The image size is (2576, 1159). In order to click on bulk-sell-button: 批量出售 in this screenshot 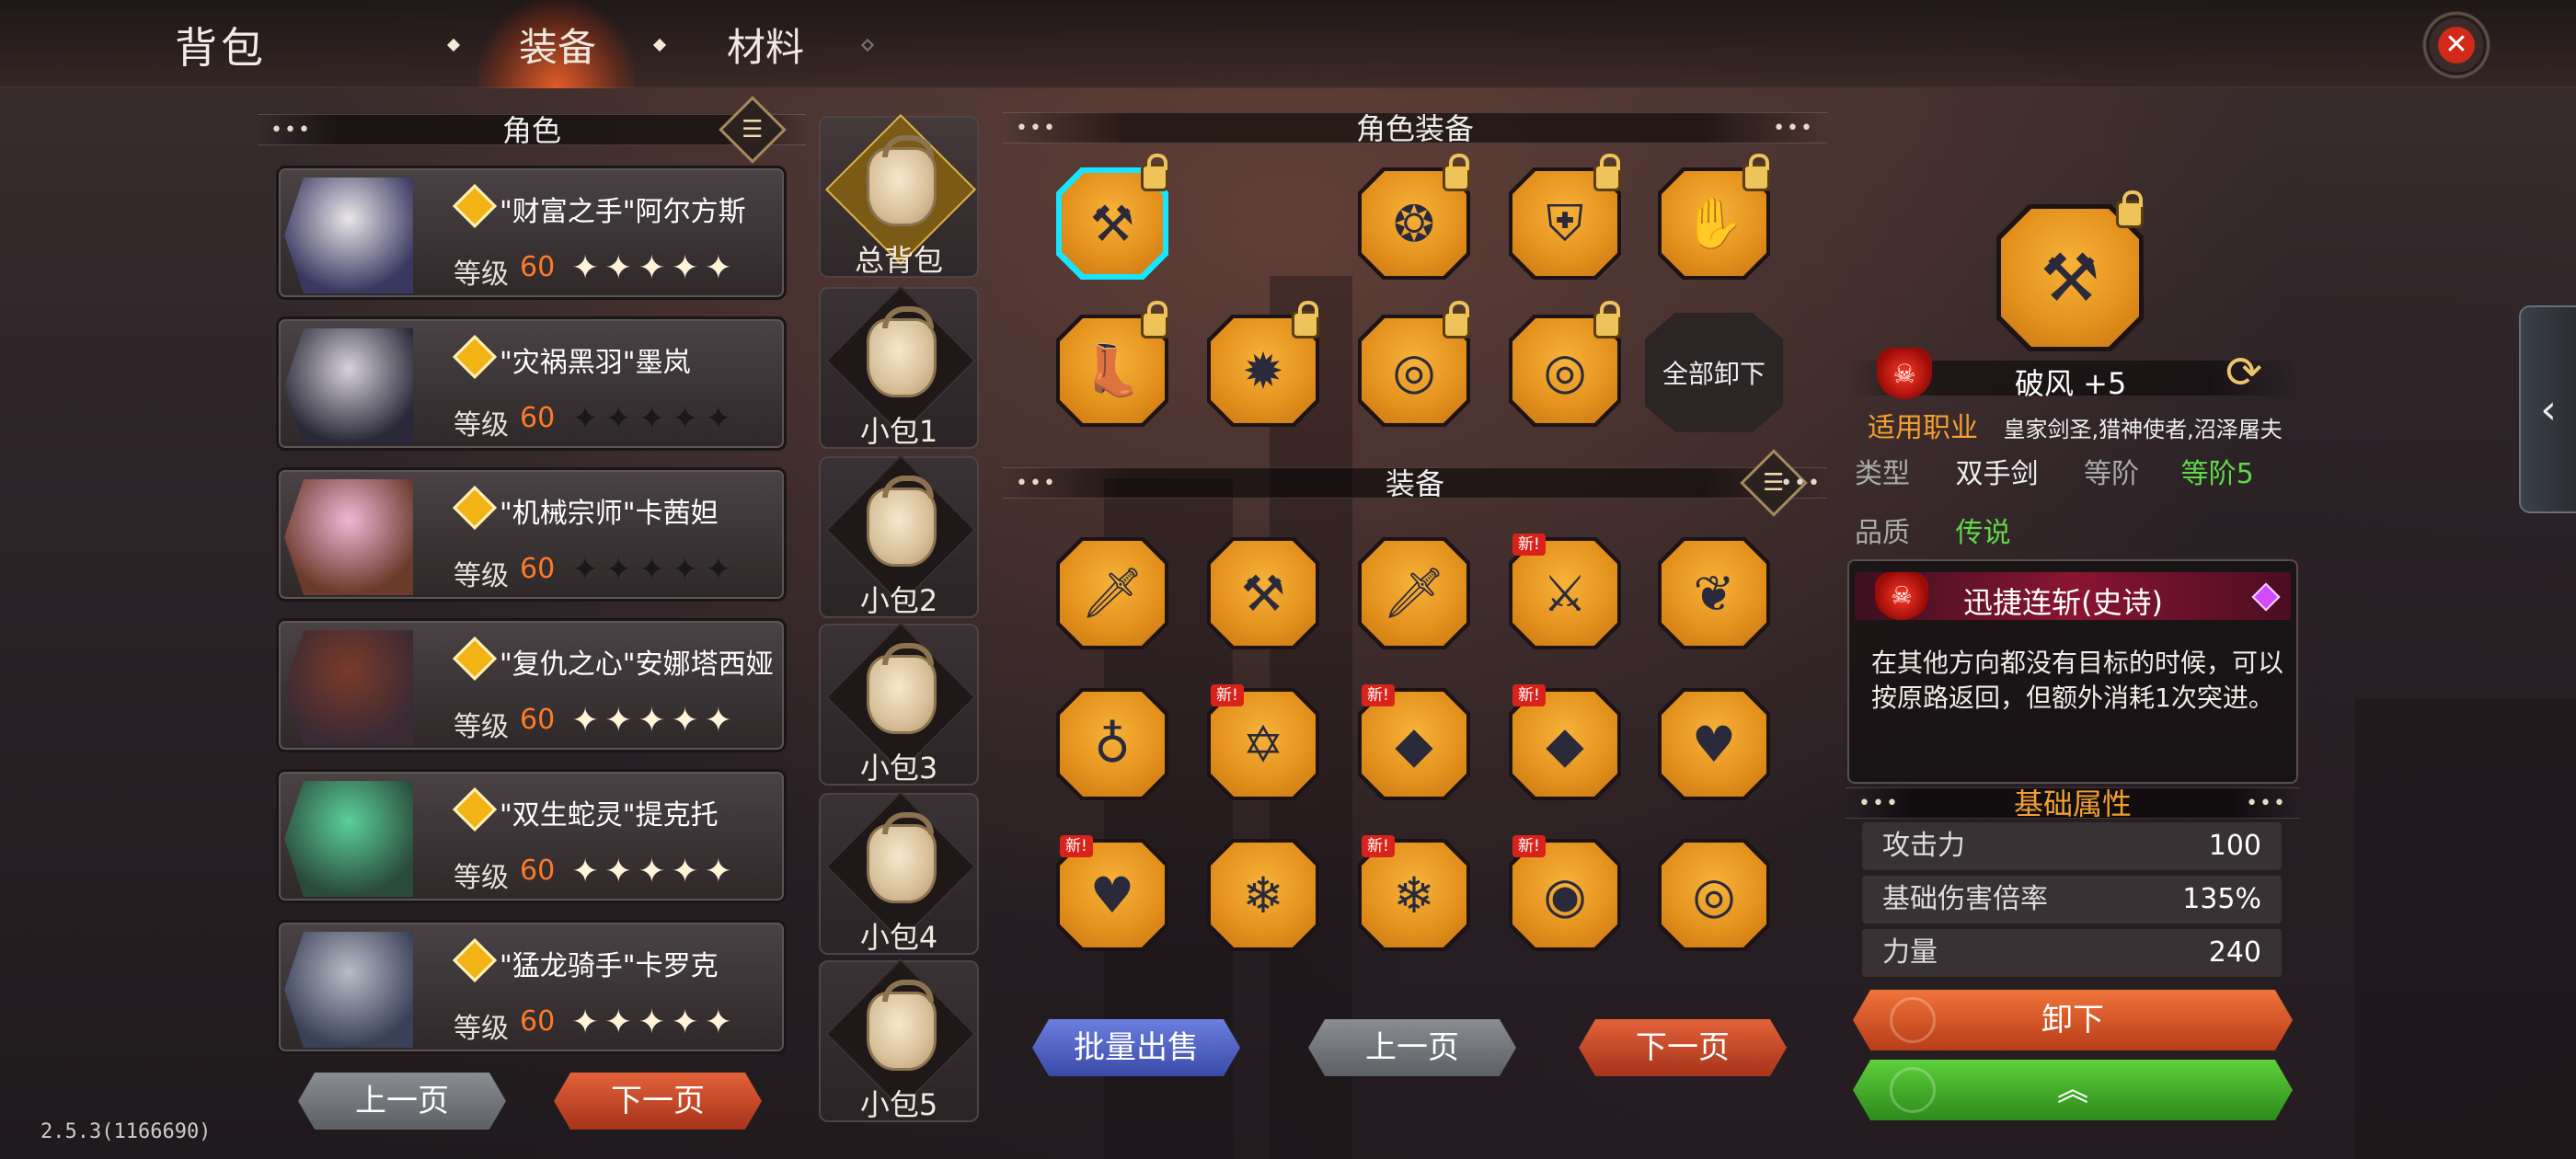, I will do `click(1136, 1047)`.